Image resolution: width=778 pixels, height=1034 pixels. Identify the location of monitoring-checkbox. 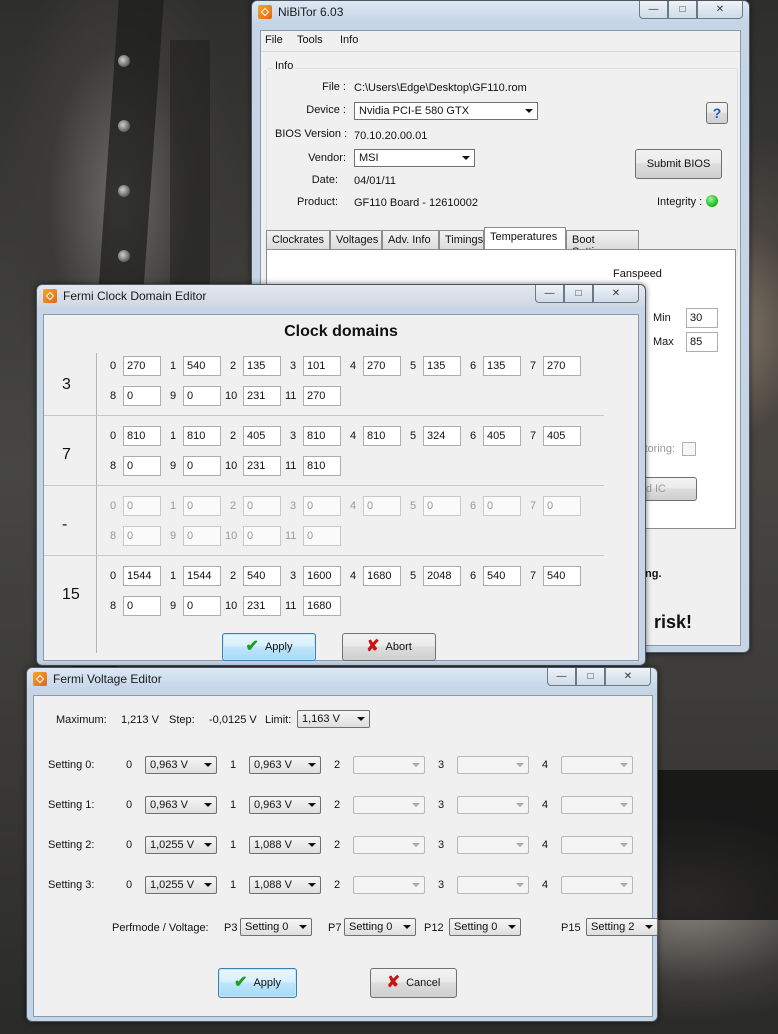
(689, 449).